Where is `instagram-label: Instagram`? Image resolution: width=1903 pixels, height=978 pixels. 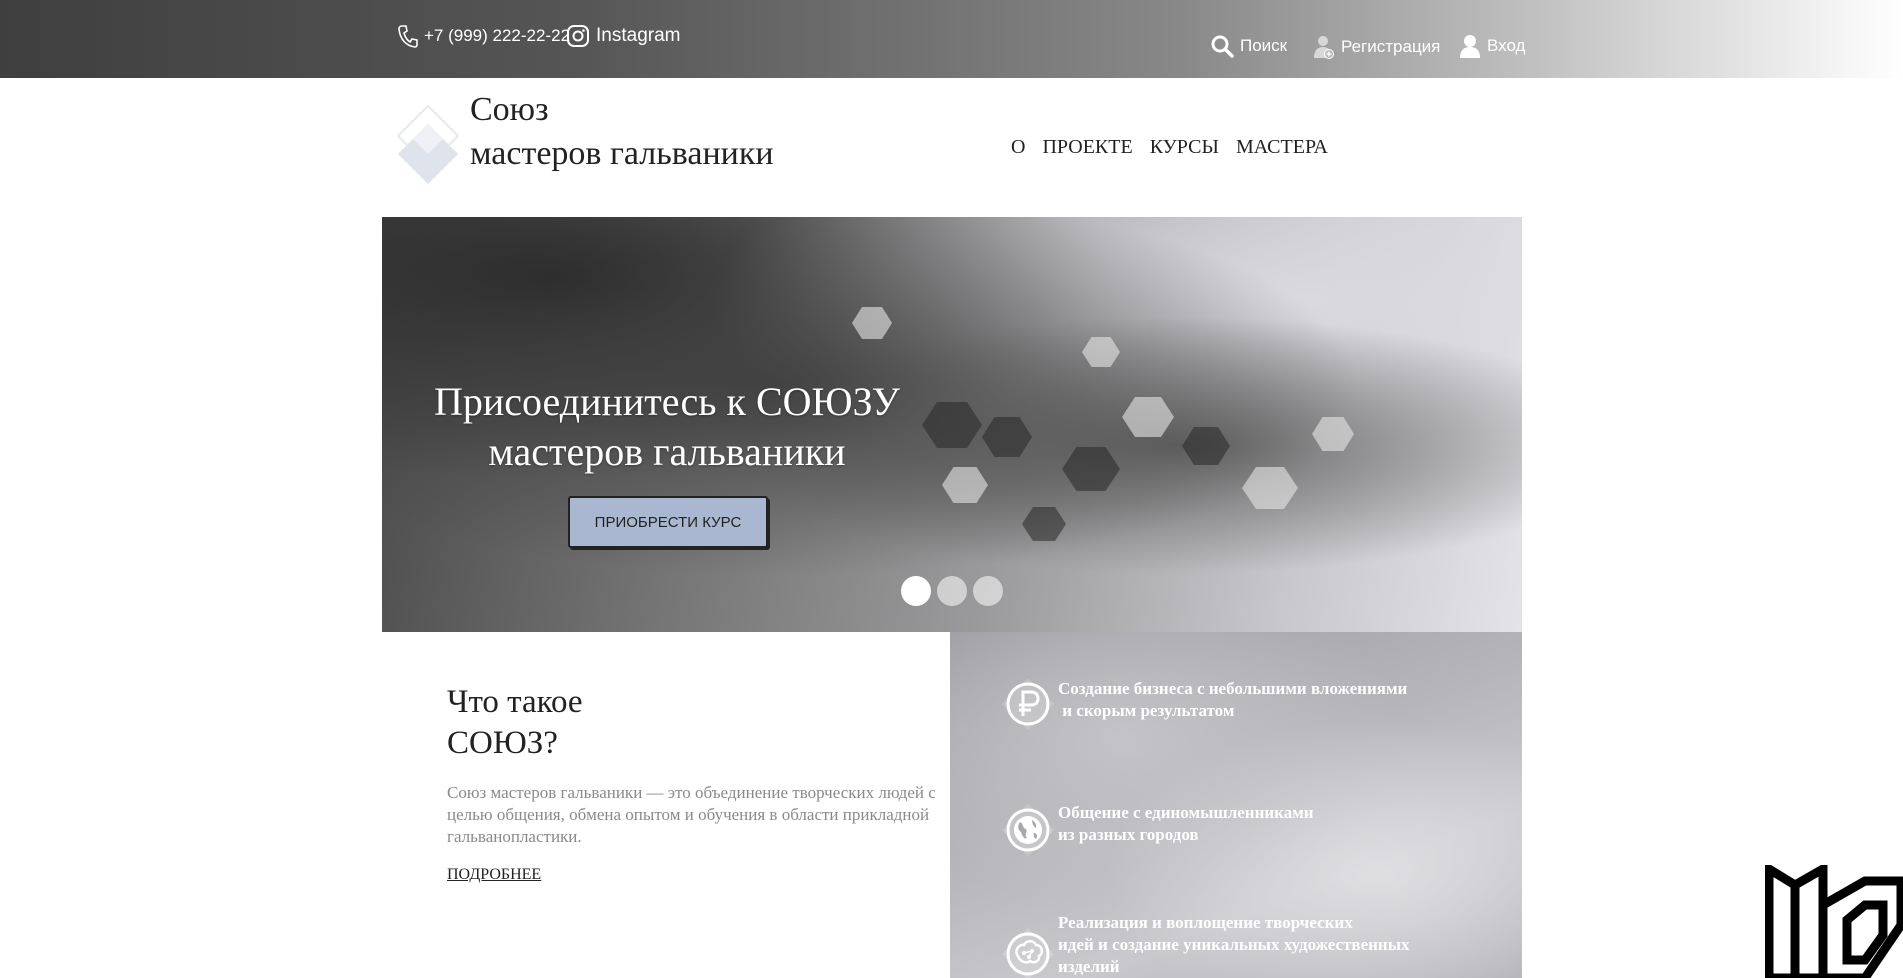 instagram-label: Instagram is located at coordinates (638, 35).